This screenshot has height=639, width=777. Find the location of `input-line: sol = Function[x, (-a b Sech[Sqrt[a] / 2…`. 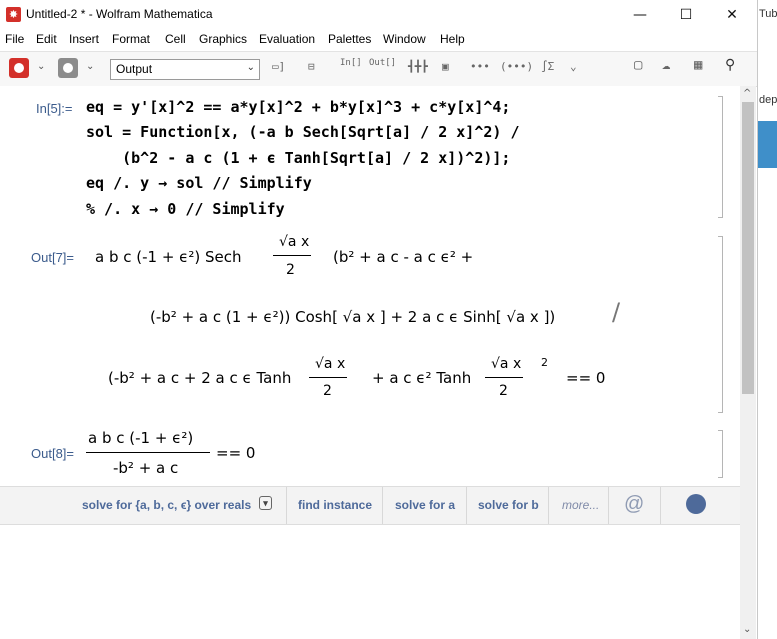

input-line: sol = Function[x, (-a b Sech[Sqrt[a] / 2… is located at coordinates (302, 132).